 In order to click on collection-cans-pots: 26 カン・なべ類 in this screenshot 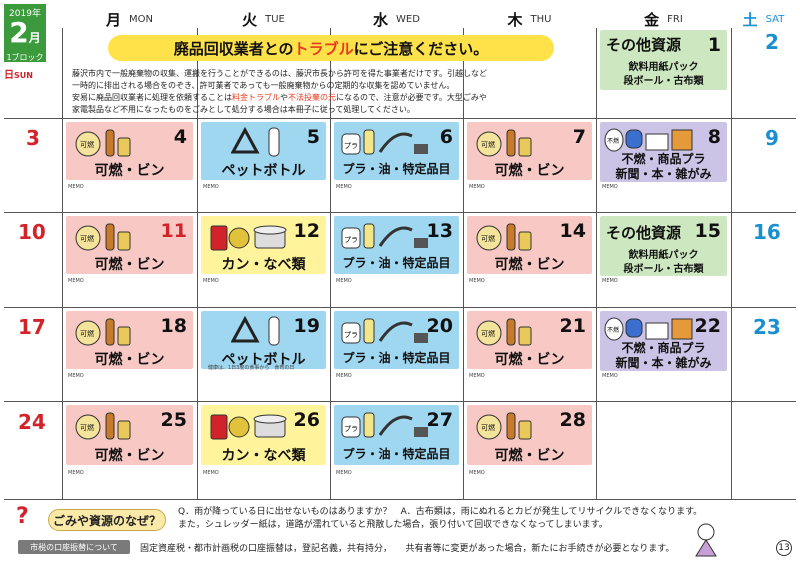, I will do `click(263, 435)`.